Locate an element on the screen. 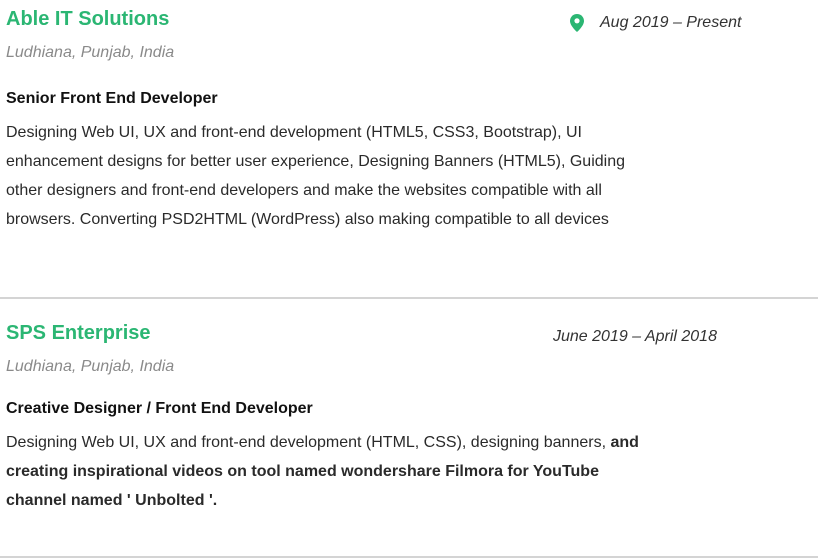 Image resolution: width=818 pixels, height=559 pixels. employment-period-text: June 2019 – April 2018 is located at coordinates (635, 336).